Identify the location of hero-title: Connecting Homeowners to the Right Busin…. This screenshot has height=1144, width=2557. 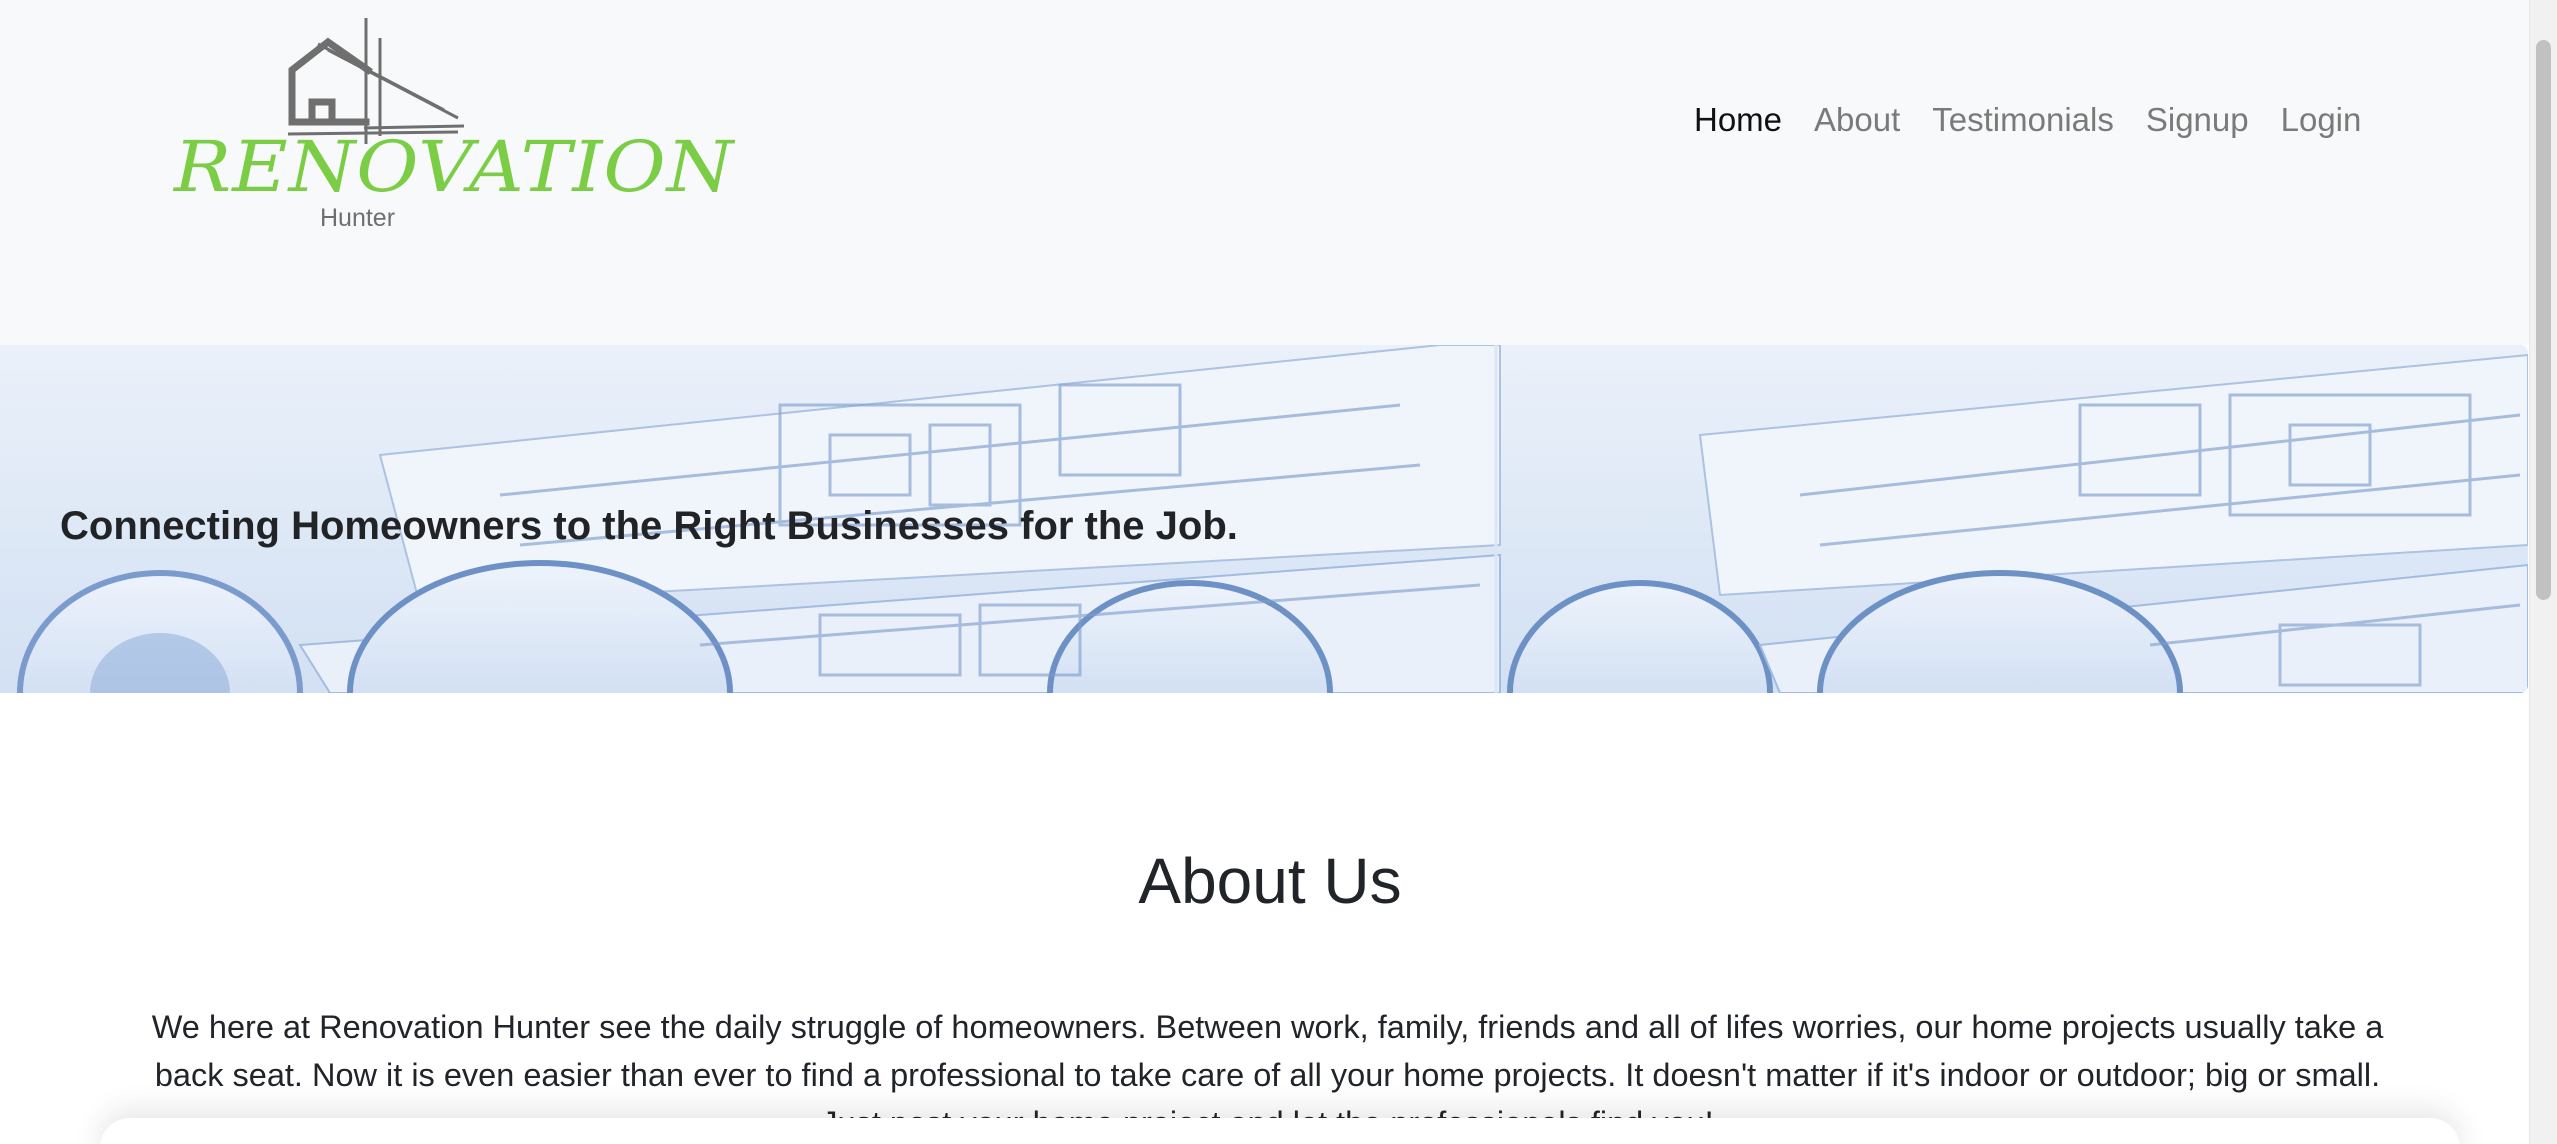
(649, 525).